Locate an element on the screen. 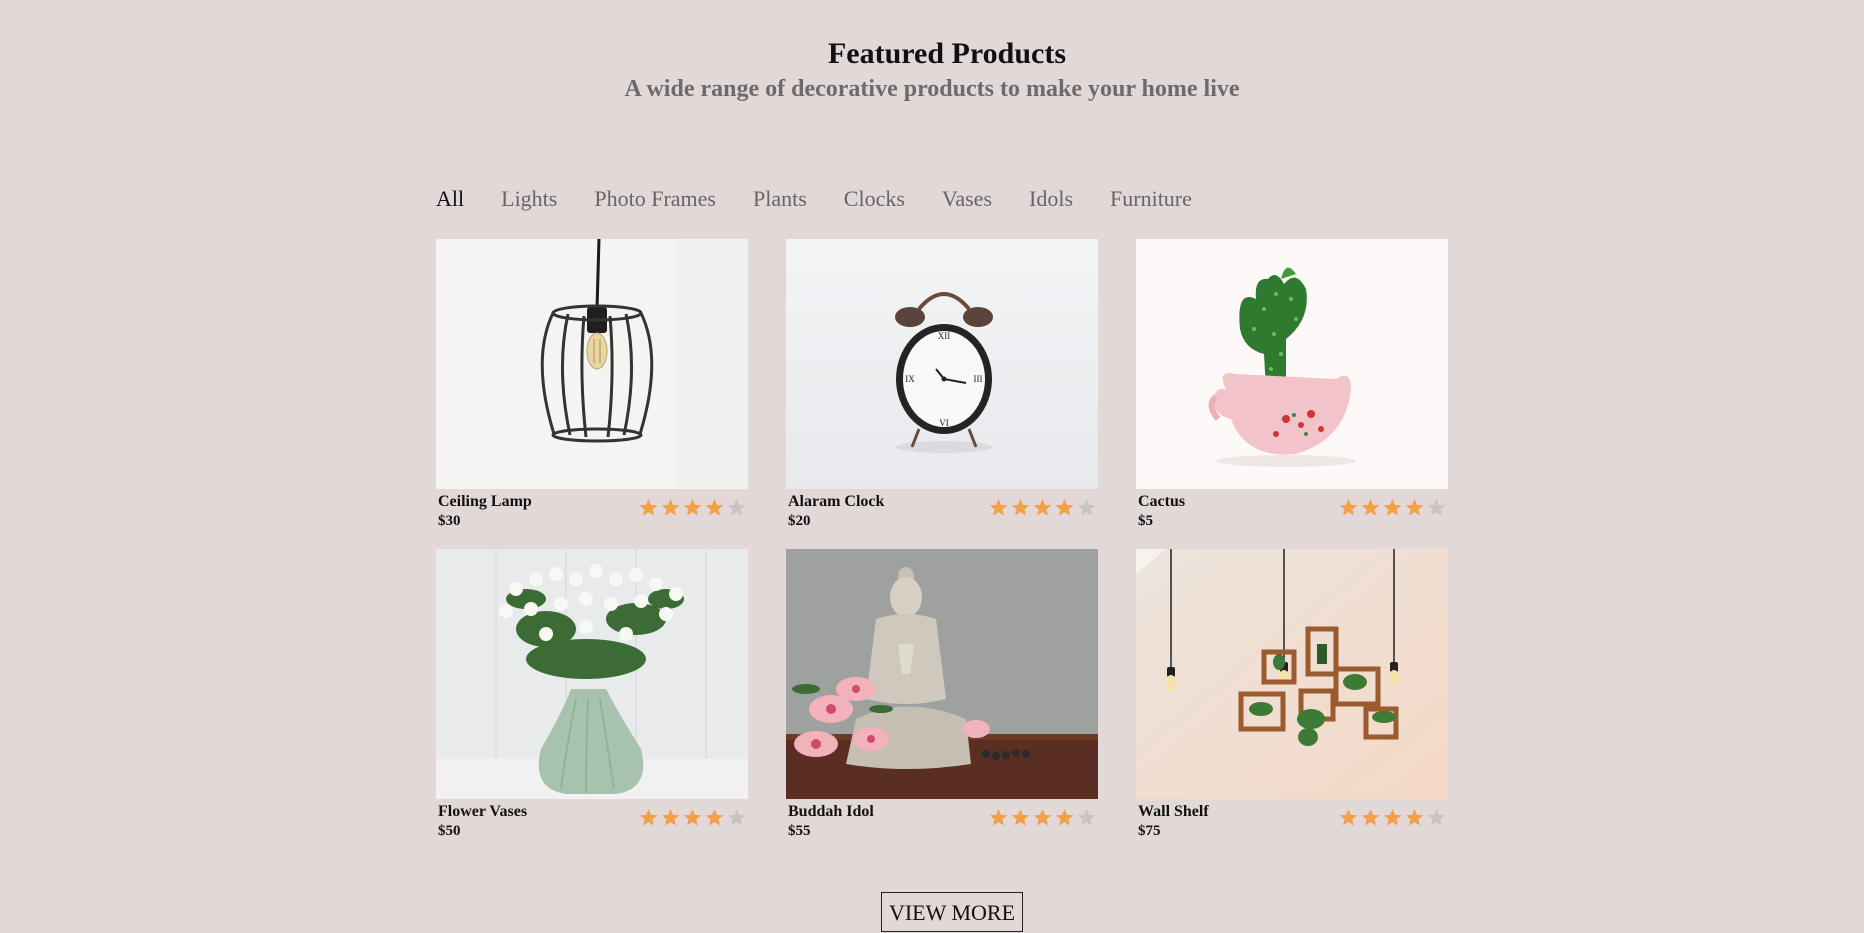 The image size is (1864, 933). page-title: Featured Products is located at coordinates (947, 53).